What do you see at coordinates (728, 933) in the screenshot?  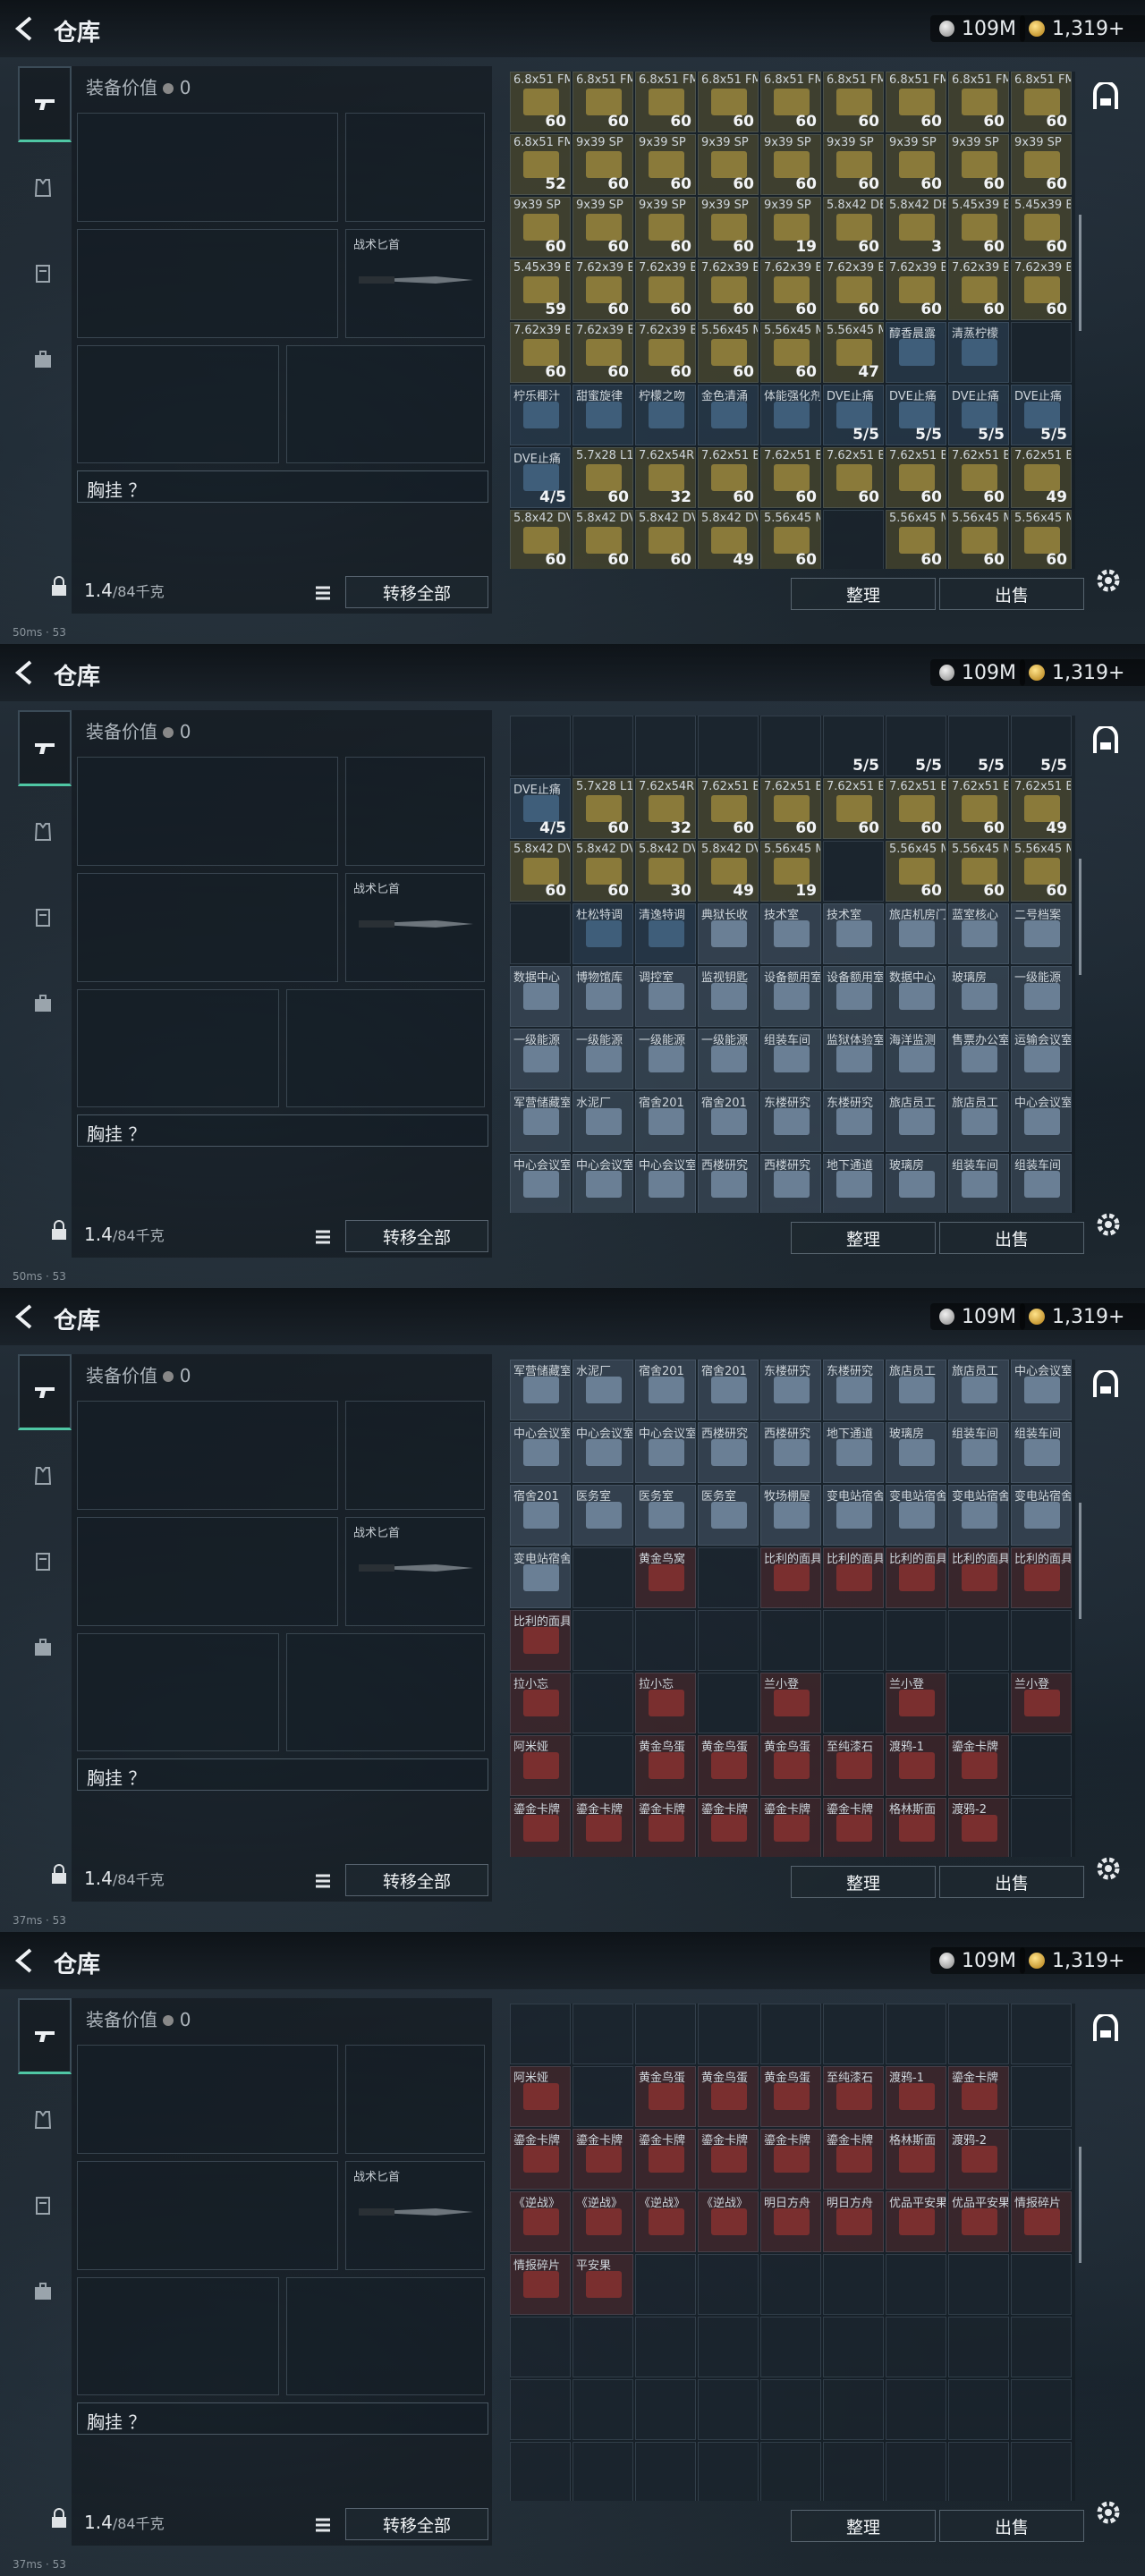 I see `stash-item: 典狱长收` at bounding box center [728, 933].